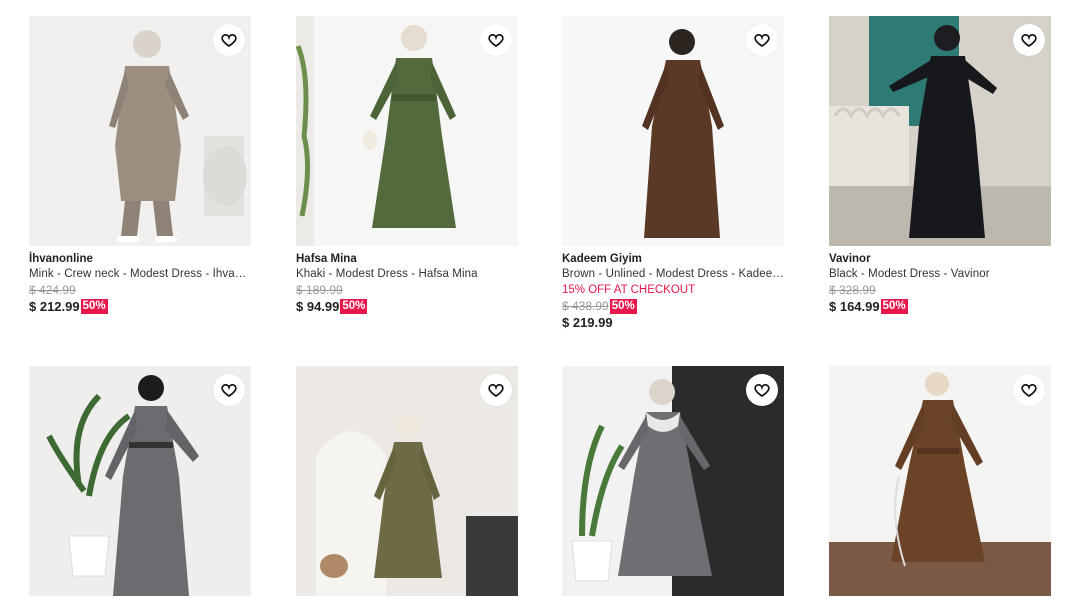 The width and height of the screenshot is (1080, 600). What do you see at coordinates (54, 306) in the screenshot?
I see `sale-price: $ 212.99` at bounding box center [54, 306].